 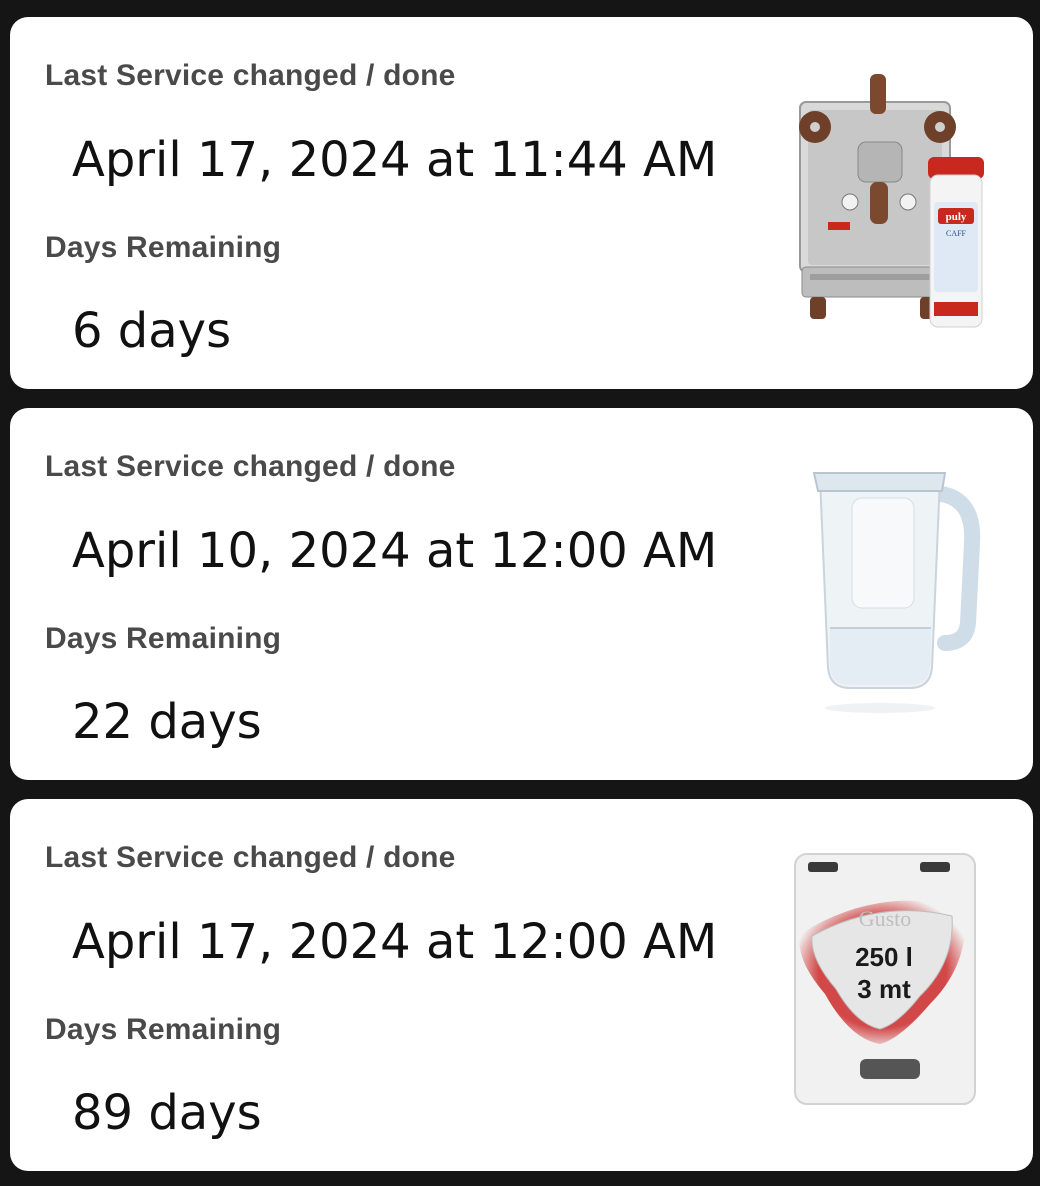 I want to click on filter-duration-text: 3 mt, so click(x=884, y=989).